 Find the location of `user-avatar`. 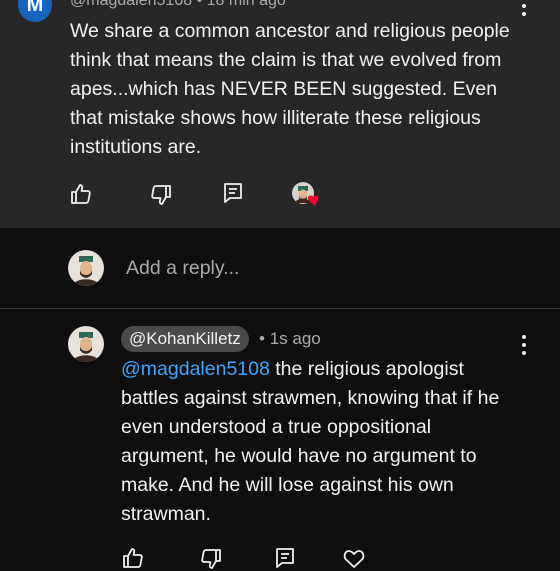

user-avatar is located at coordinates (86, 268).